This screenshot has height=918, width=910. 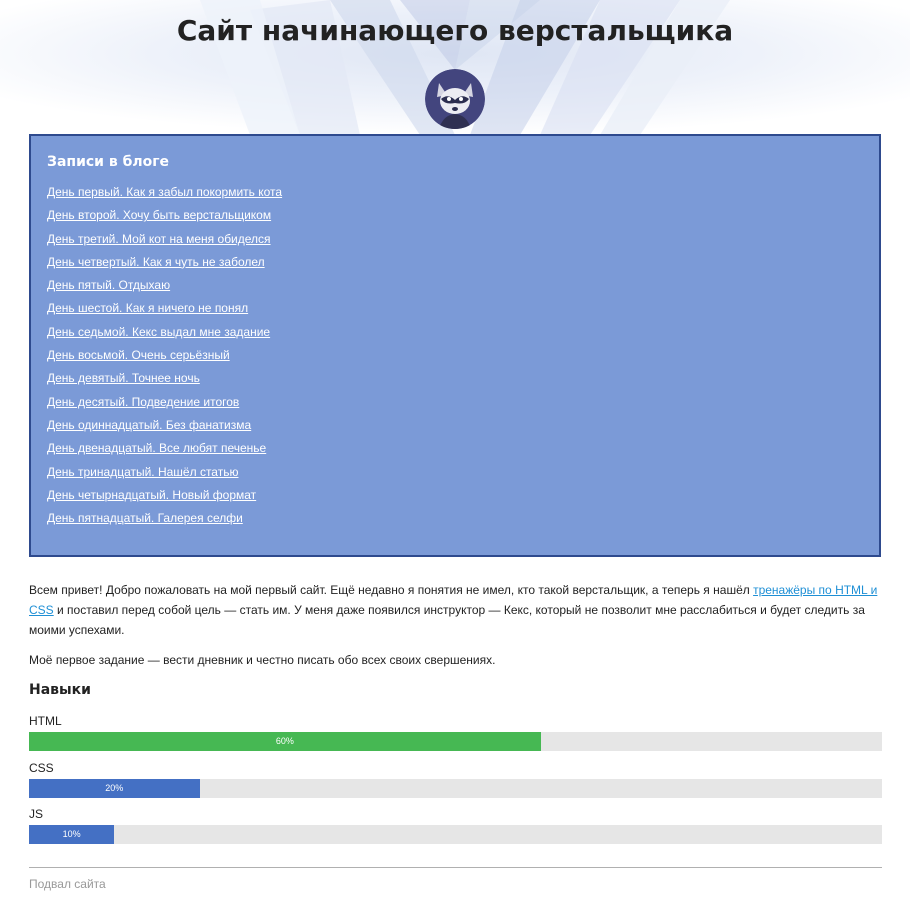 What do you see at coordinates (36, 814) in the screenshot?
I see `skill-name-js: JS` at bounding box center [36, 814].